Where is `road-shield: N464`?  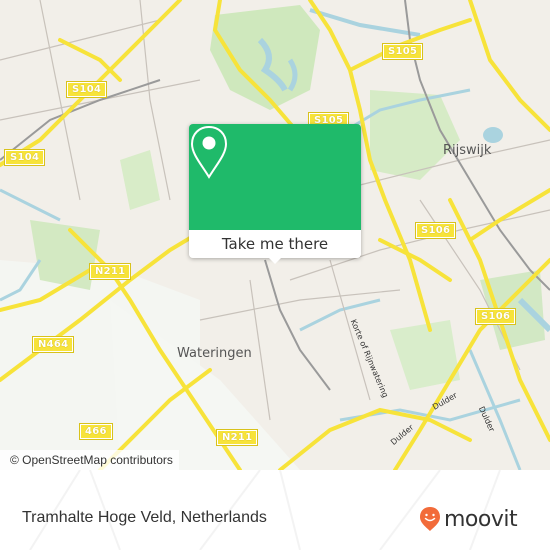 road-shield: N464 is located at coordinates (53, 344).